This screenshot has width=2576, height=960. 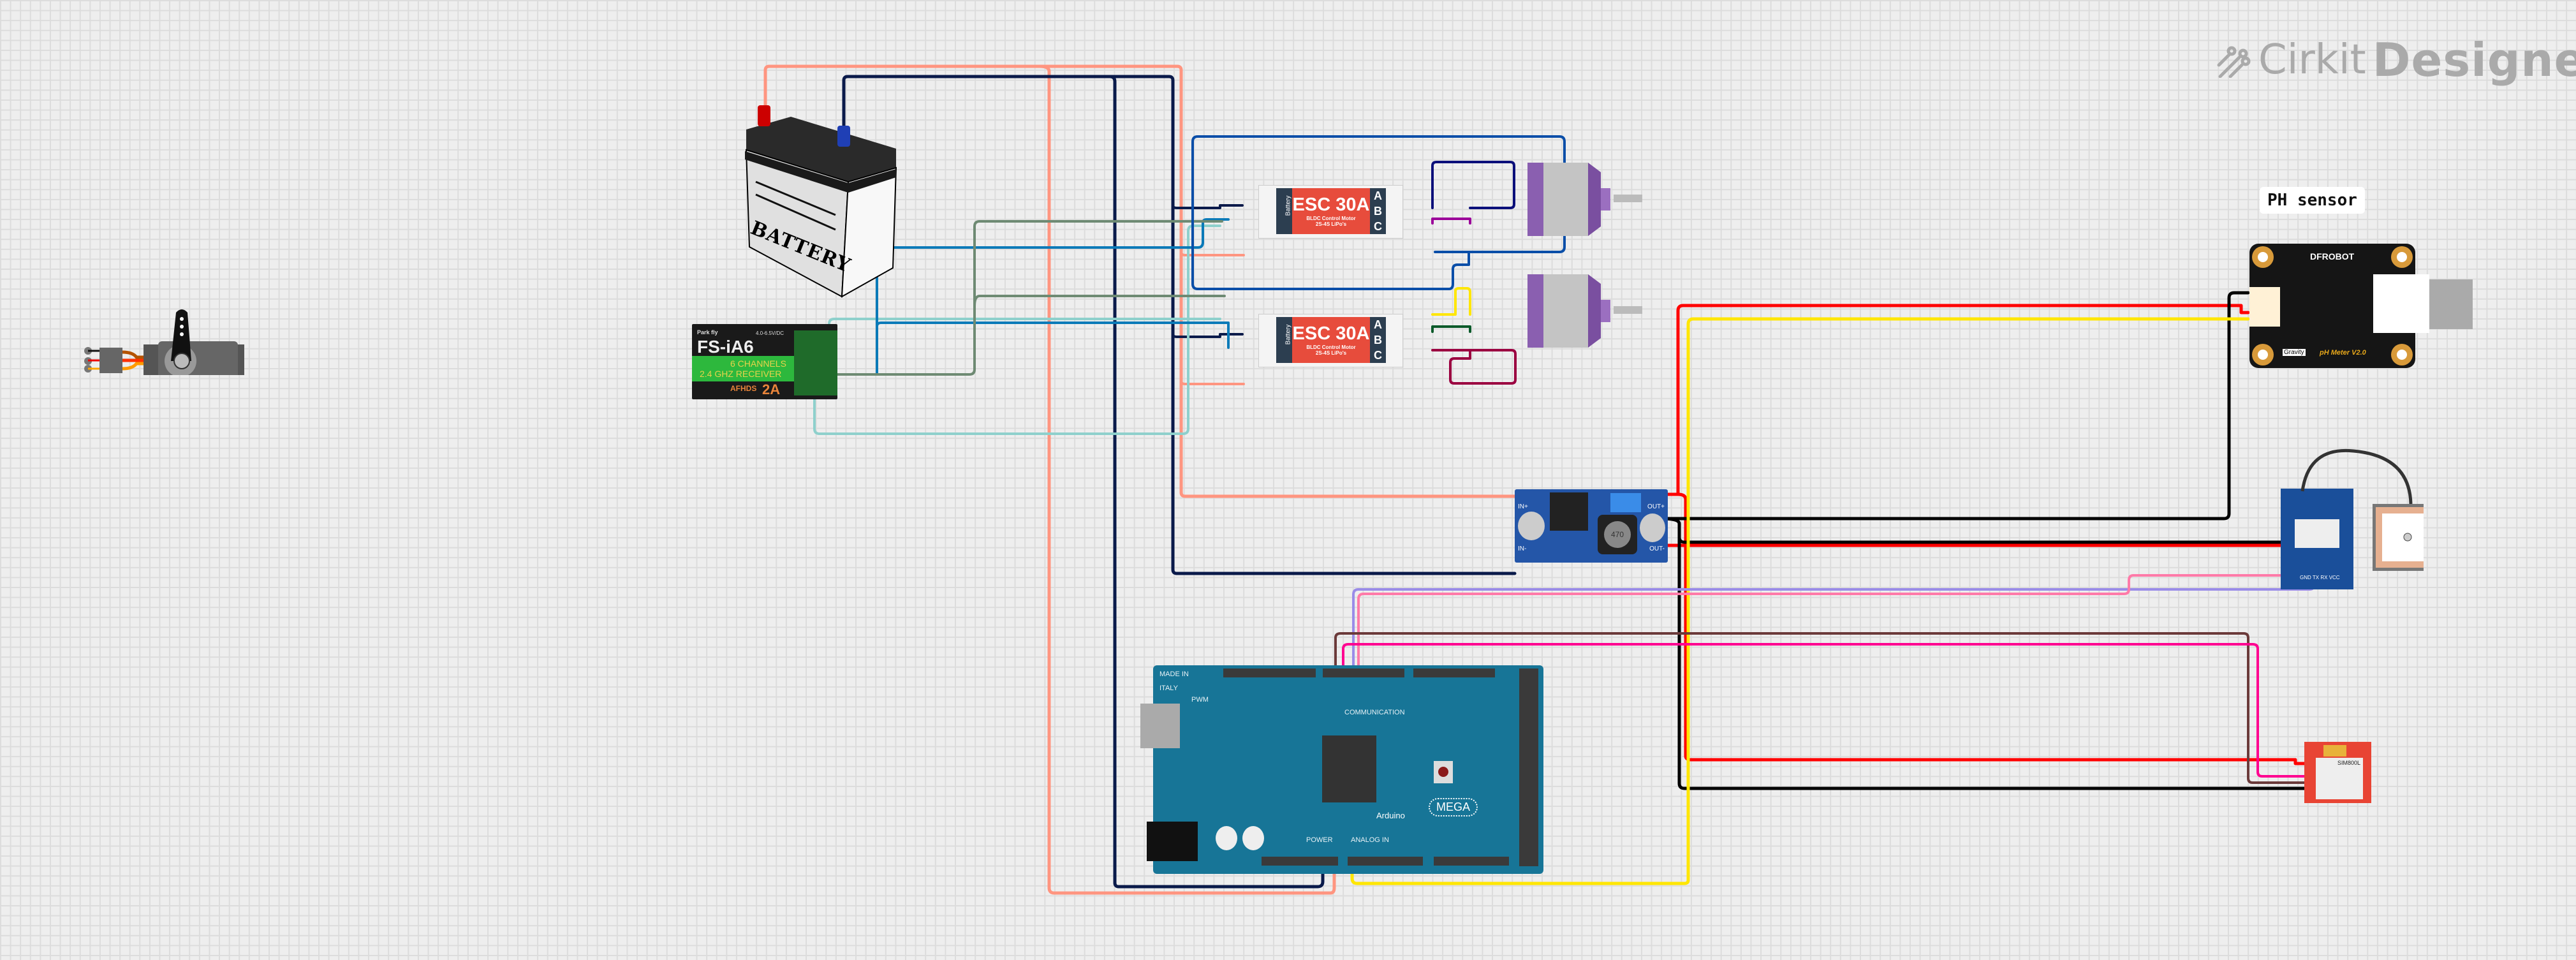 I want to click on buck-out-plus: OUT+, so click(x=1656, y=506).